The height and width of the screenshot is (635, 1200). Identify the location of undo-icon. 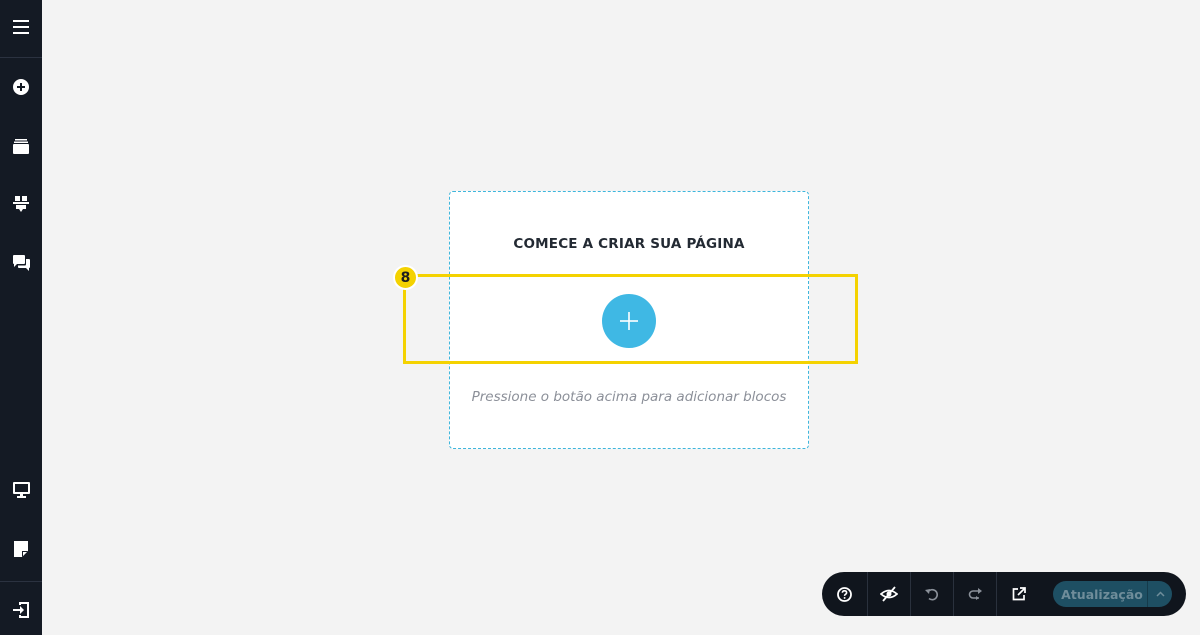
(931, 594).